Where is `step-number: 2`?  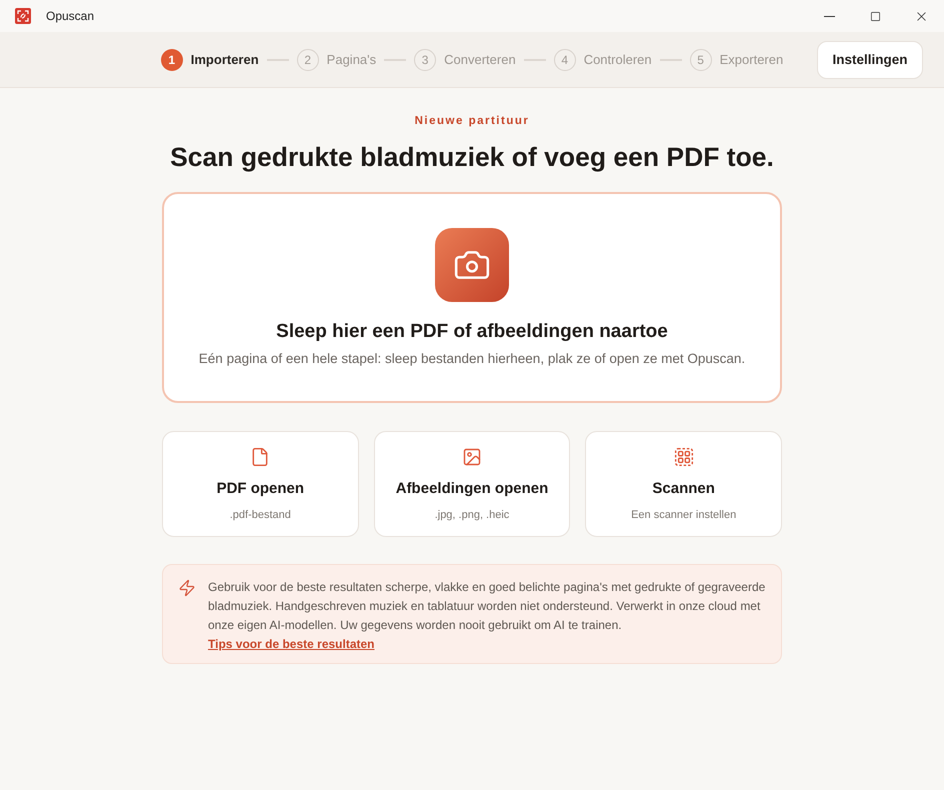 step-number: 2 is located at coordinates (307, 59).